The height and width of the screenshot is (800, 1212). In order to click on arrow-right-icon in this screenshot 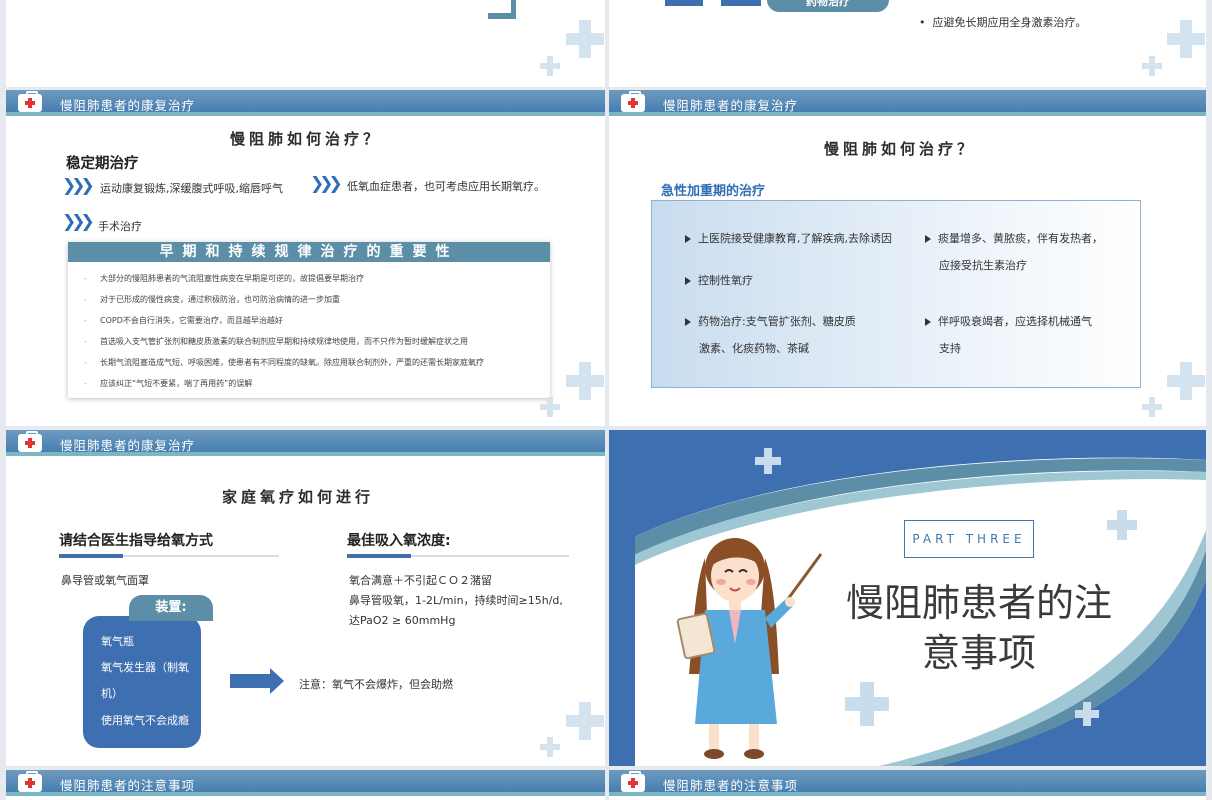, I will do `click(257, 681)`.